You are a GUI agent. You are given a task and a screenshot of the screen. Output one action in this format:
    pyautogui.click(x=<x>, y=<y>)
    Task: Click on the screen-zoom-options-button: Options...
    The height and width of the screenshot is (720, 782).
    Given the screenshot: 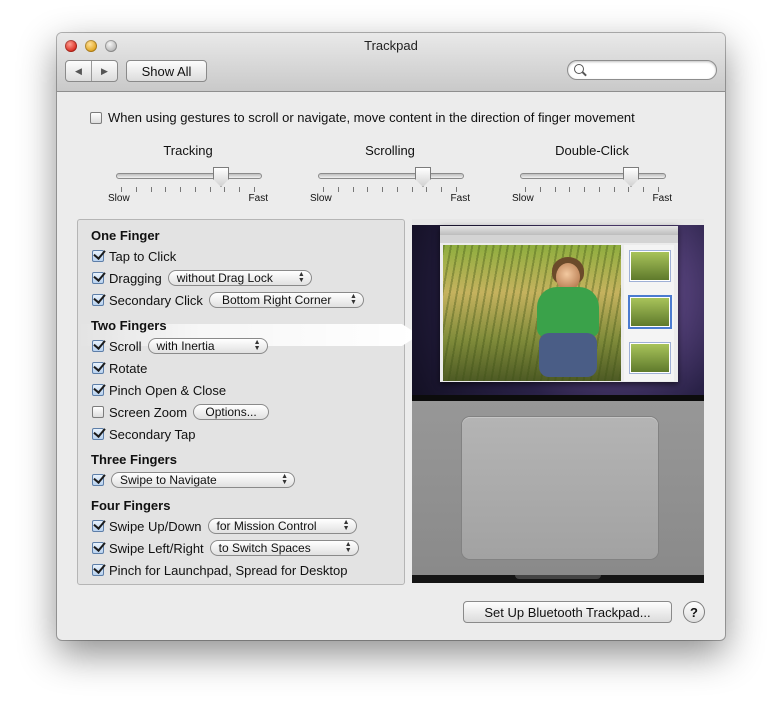 What is the action you would take?
    pyautogui.click(x=231, y=412)
    